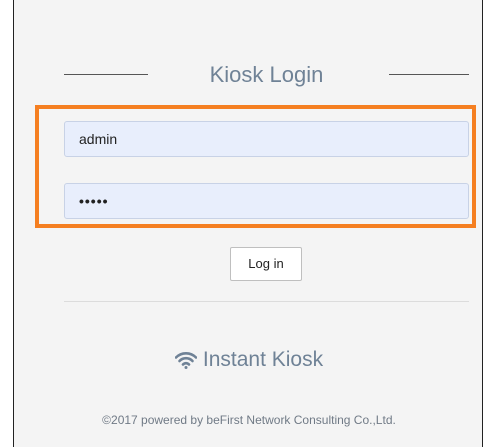  I want to click on section-divider, so click(266, 301).